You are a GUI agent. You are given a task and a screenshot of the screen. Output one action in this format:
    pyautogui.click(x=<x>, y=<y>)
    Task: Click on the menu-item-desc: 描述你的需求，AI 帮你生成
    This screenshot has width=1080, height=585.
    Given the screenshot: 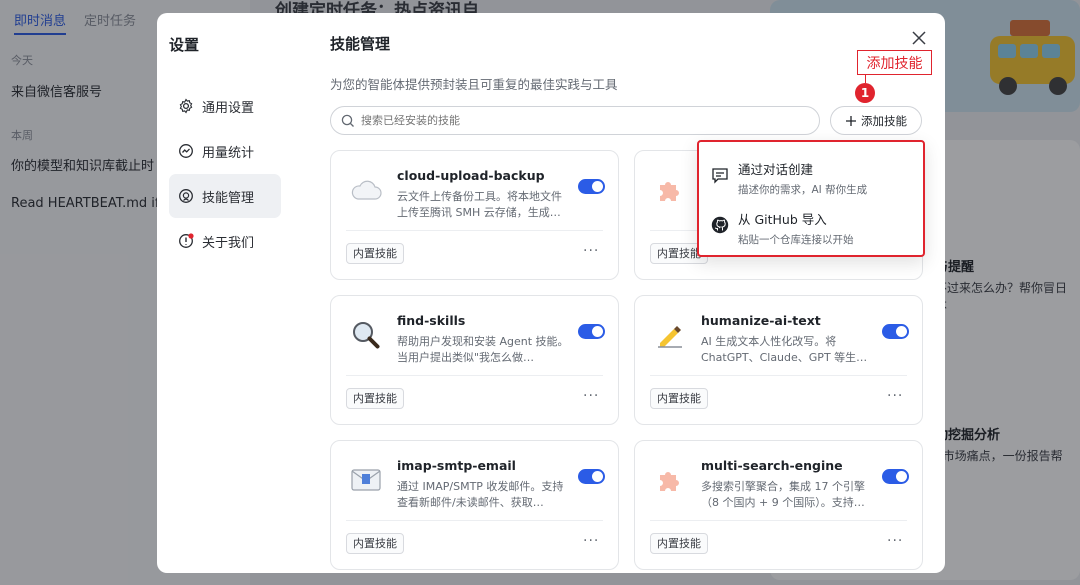 What is the action you would take?
    pyautogui.click(x=803, y=190)
    